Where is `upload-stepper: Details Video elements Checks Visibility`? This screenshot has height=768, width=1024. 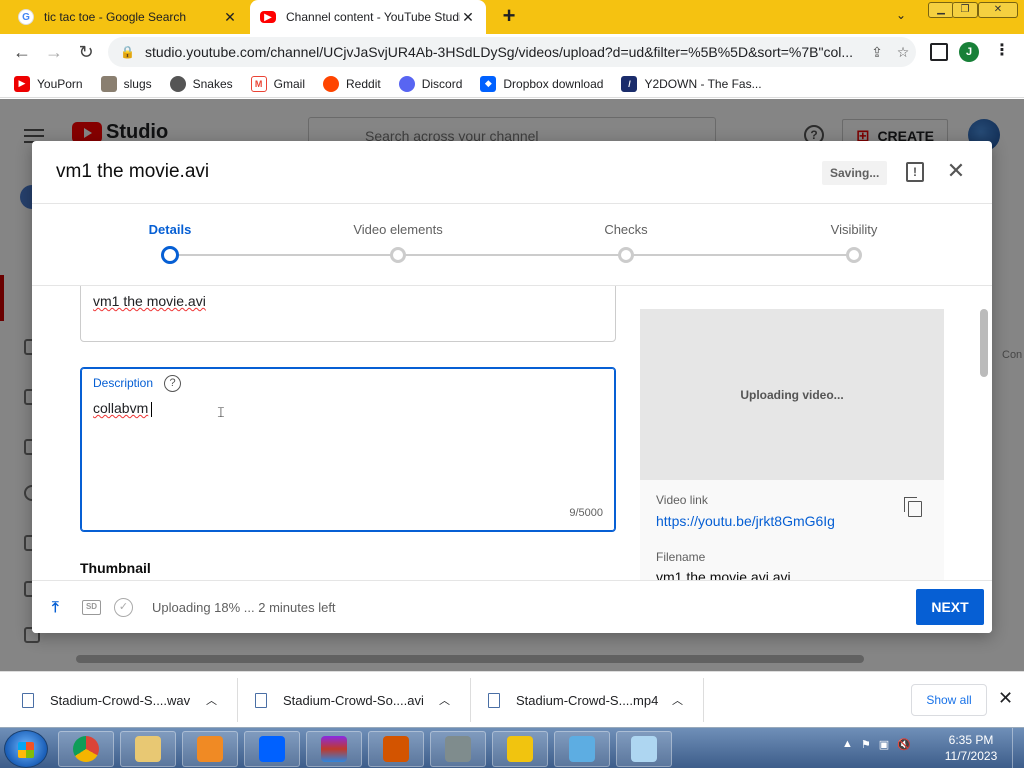
upload-stepper: Details Video elements Checks Visibility is located at coordinates (512, 245).